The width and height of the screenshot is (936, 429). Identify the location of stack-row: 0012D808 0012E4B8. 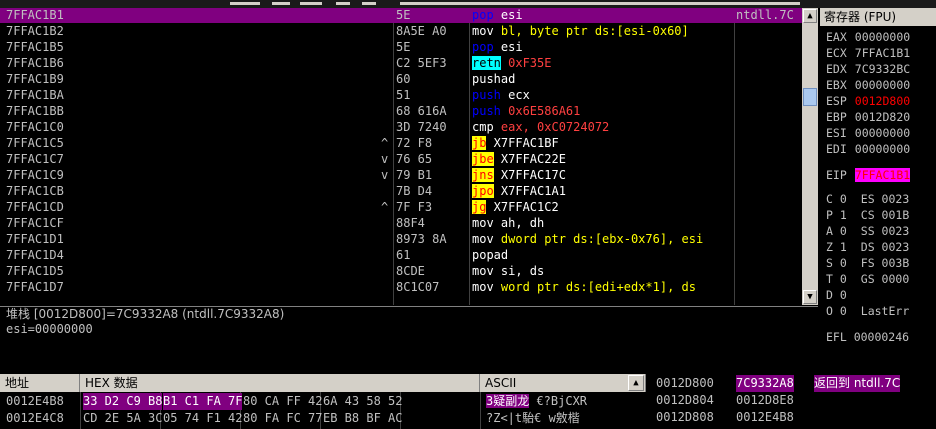
(792, 417).